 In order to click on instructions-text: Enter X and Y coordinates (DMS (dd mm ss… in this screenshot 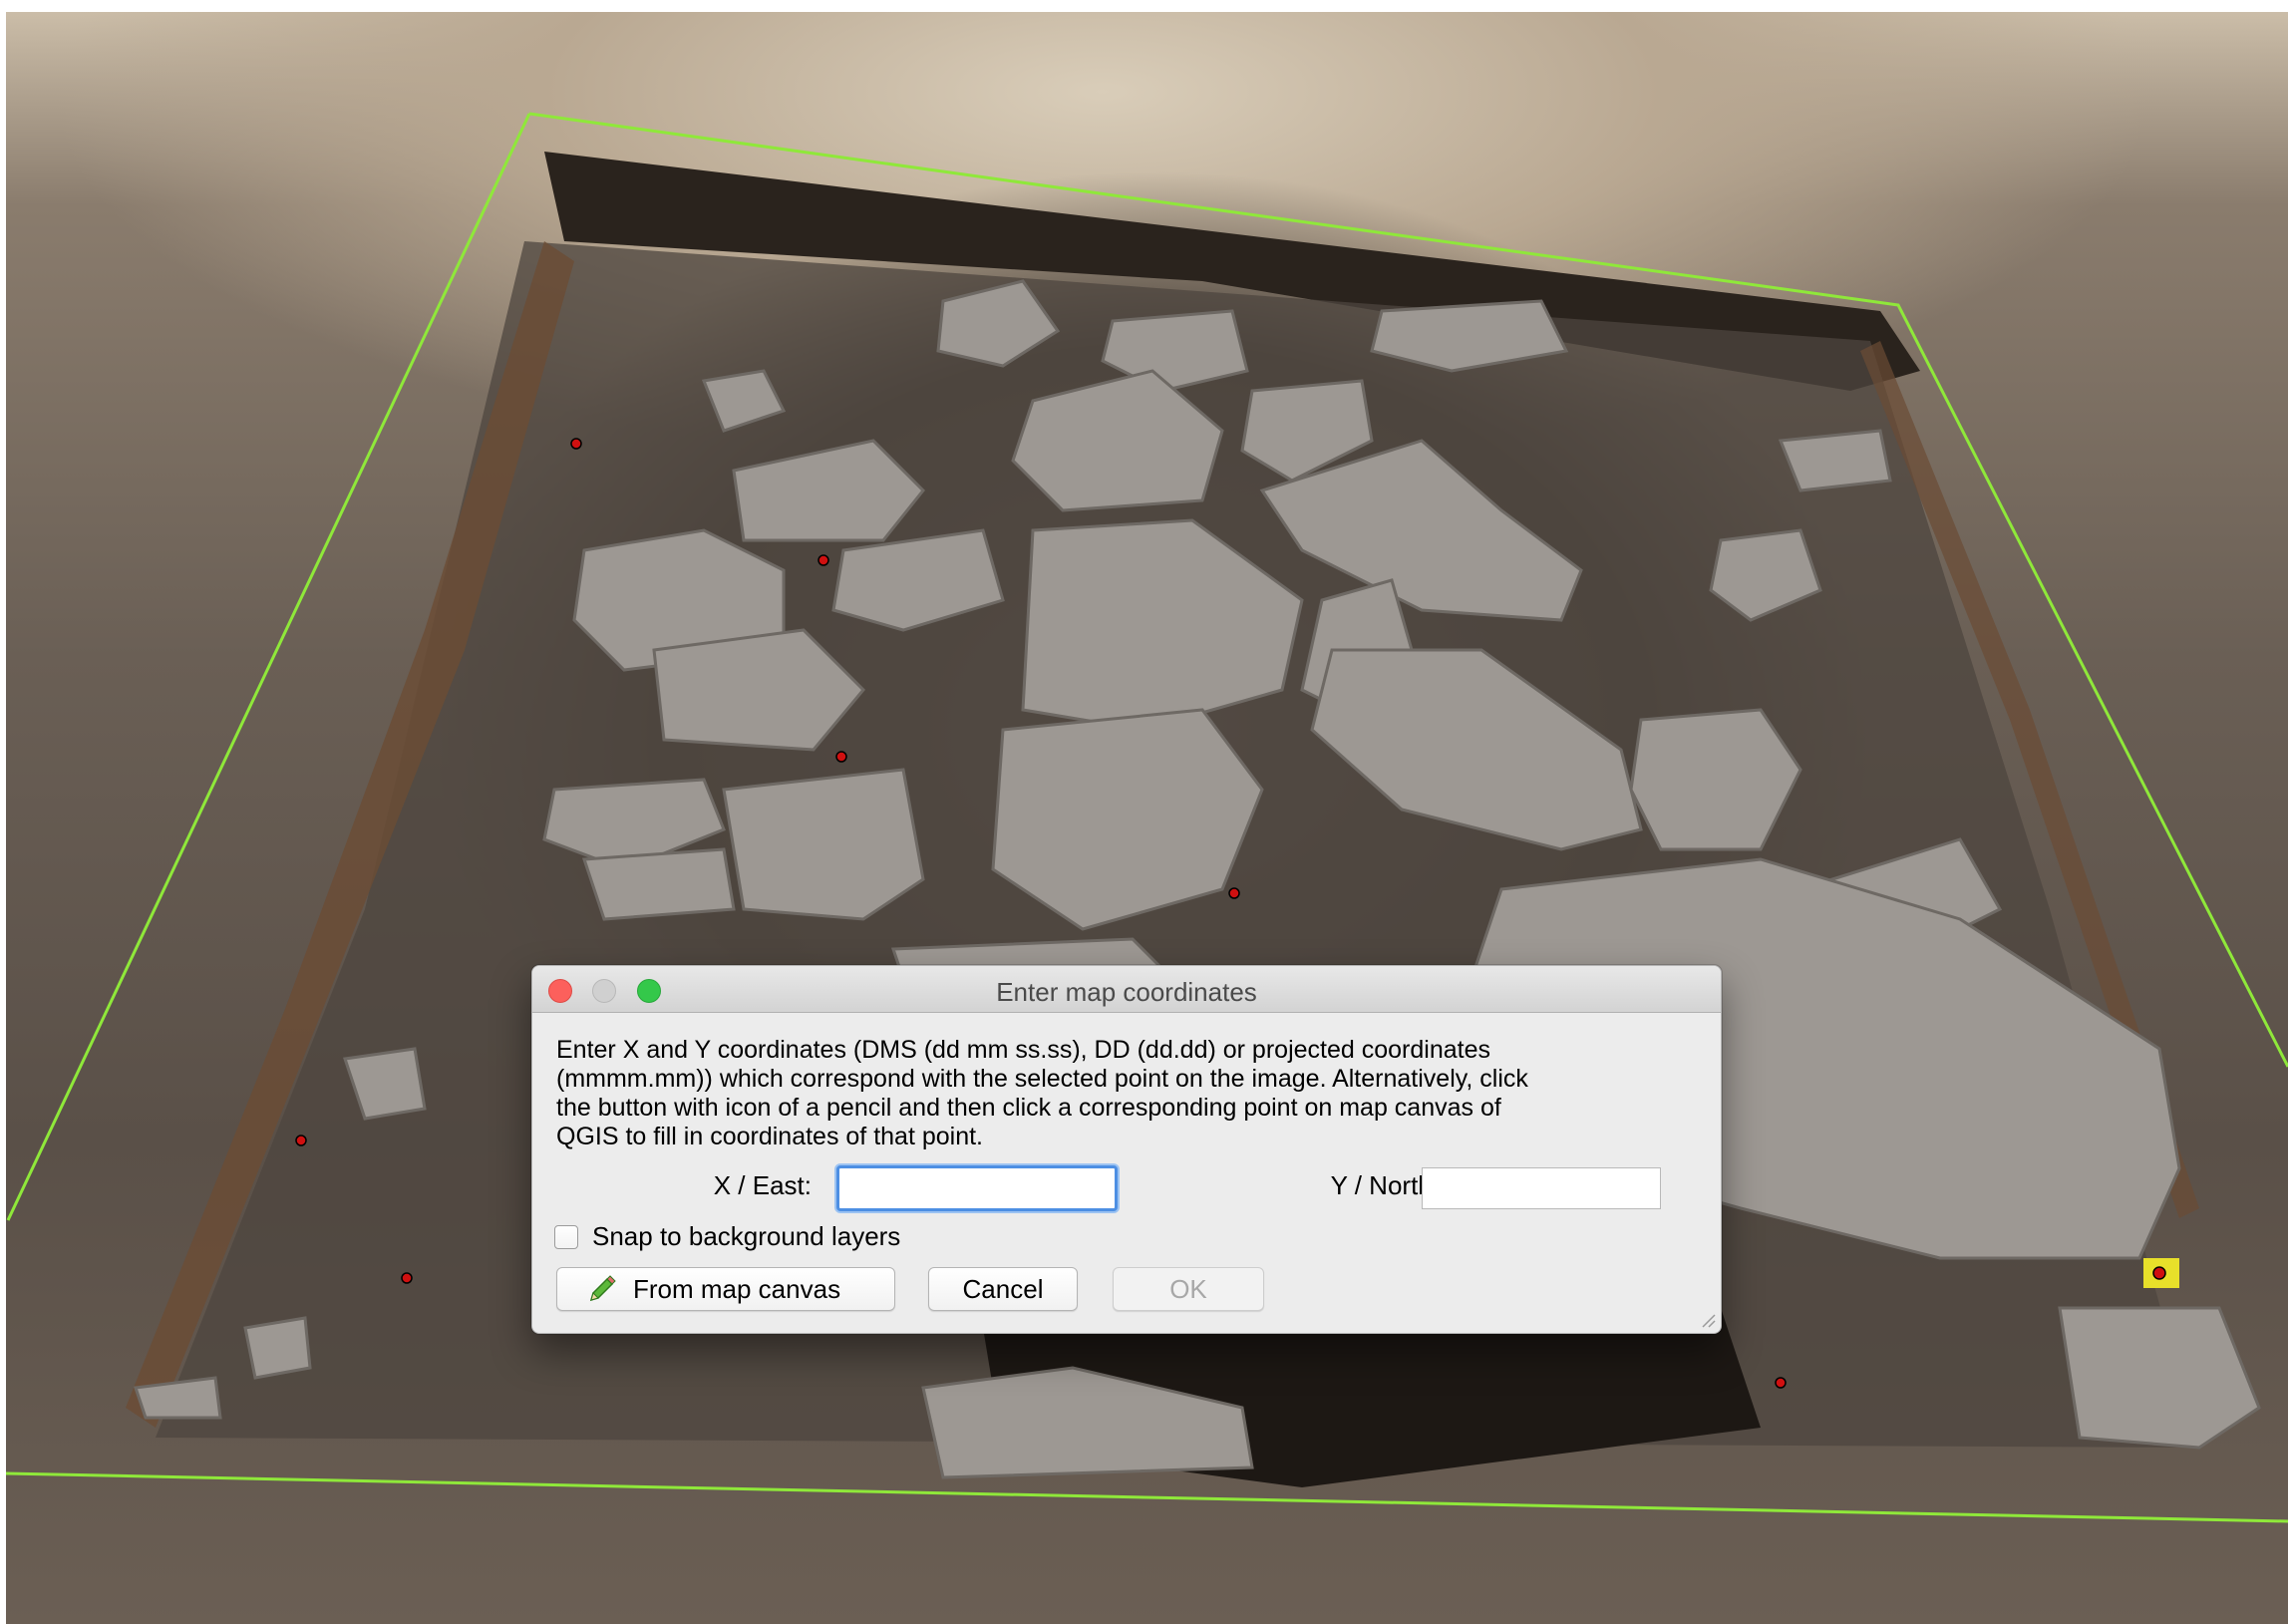, I will do `click(1042, 1093)`.